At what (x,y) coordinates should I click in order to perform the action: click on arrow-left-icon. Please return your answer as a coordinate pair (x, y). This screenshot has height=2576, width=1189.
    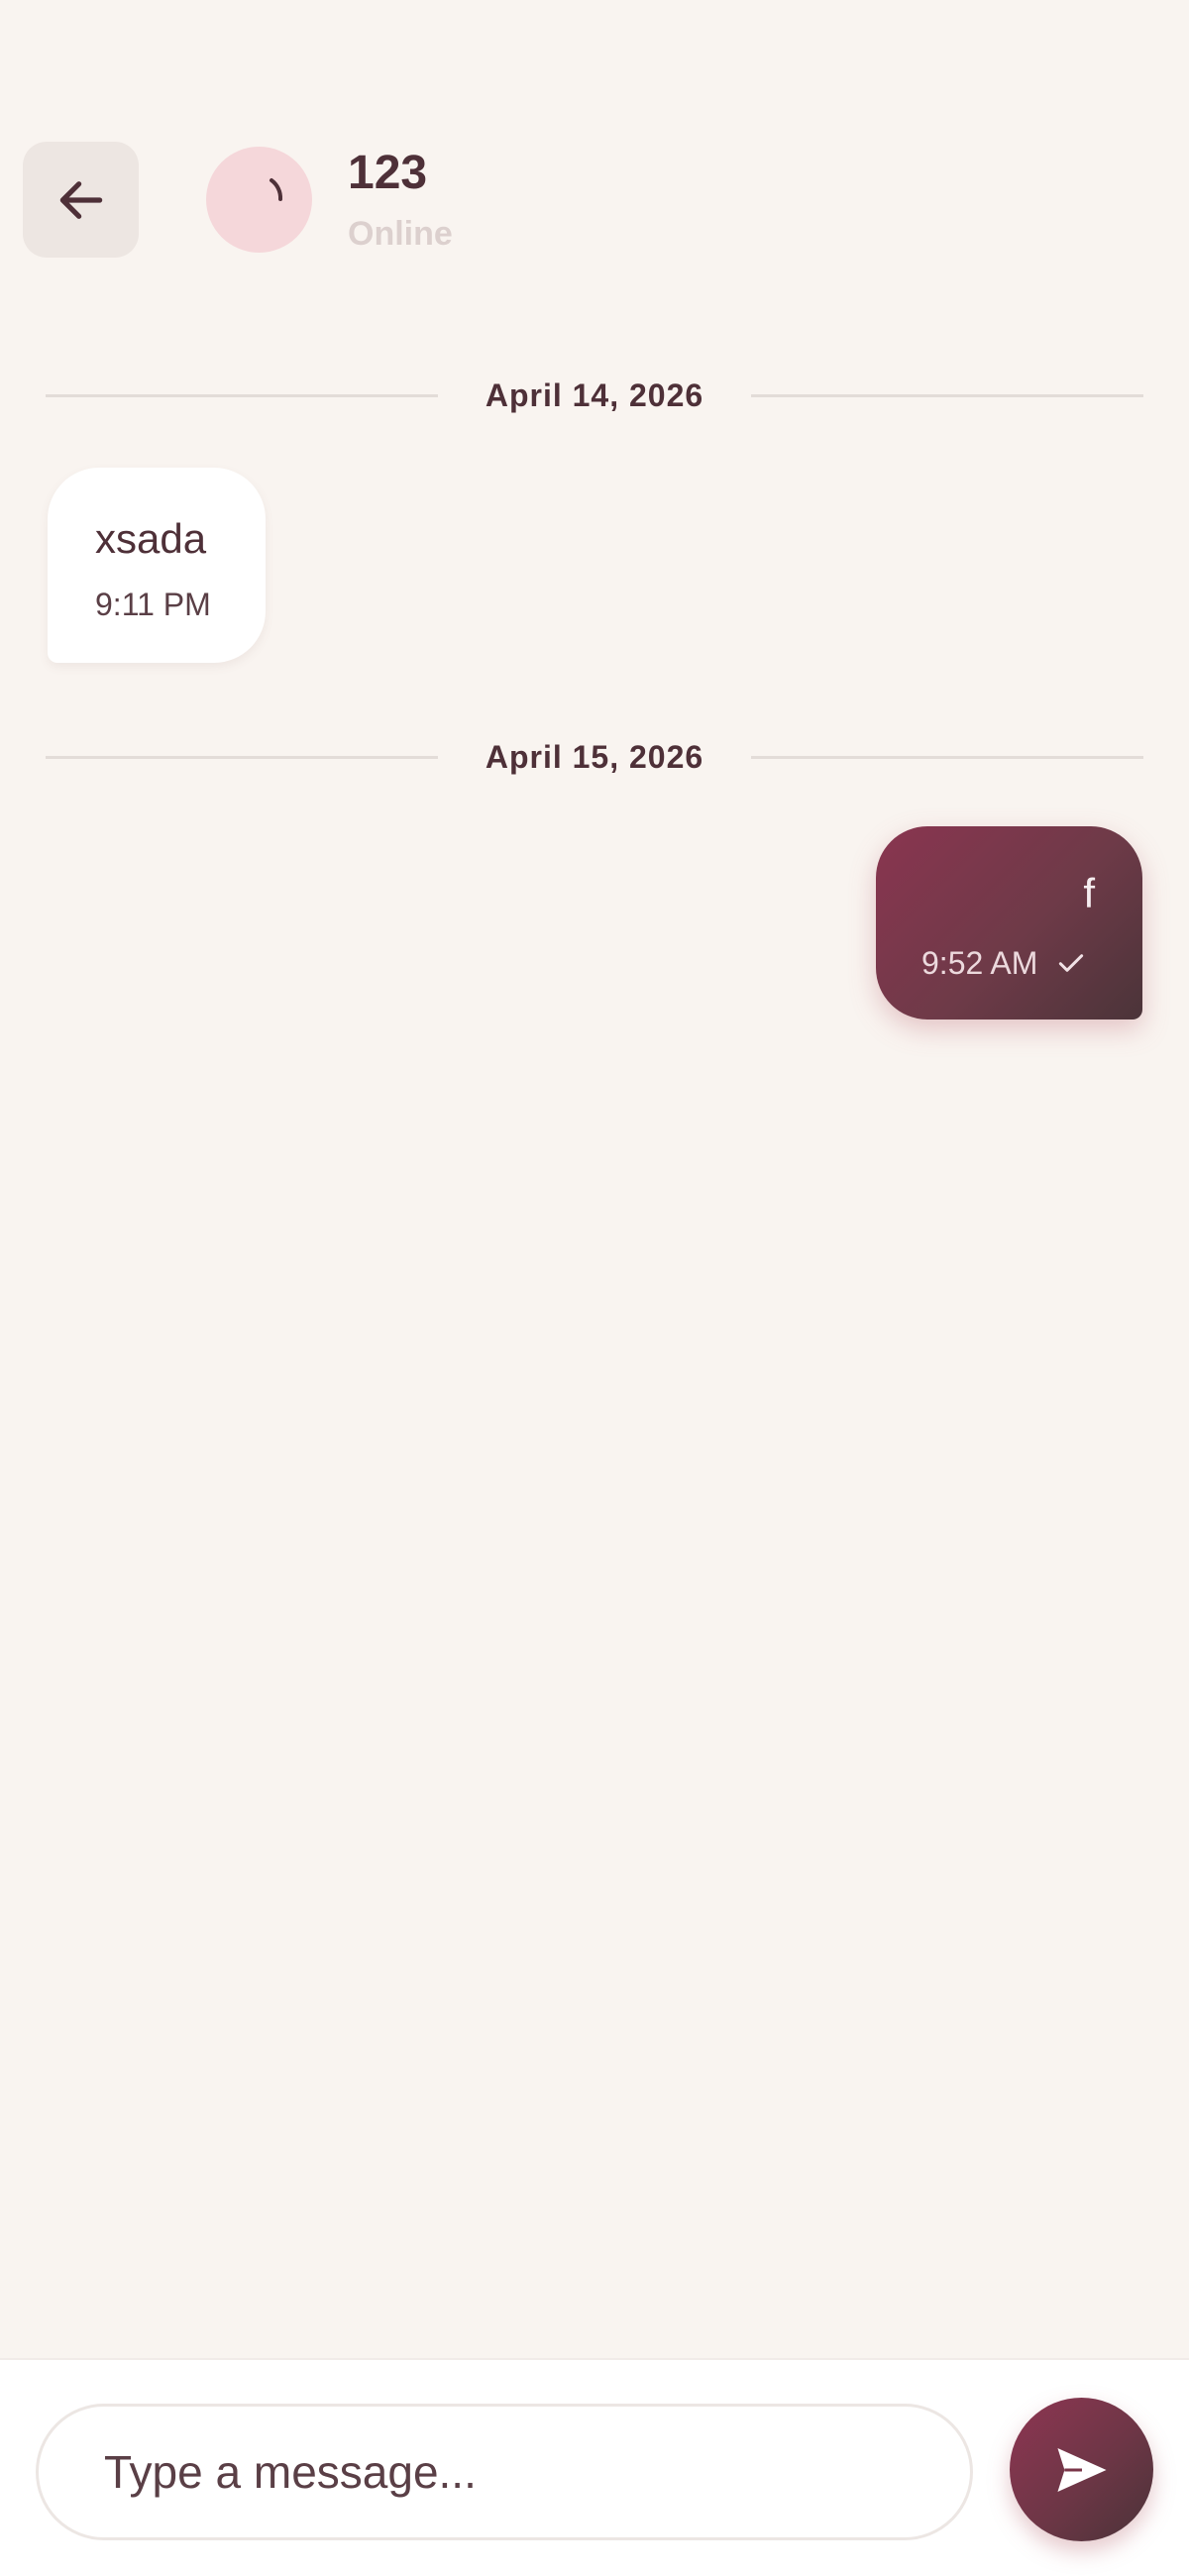
    Looking at the image, I should click on (80, 200).